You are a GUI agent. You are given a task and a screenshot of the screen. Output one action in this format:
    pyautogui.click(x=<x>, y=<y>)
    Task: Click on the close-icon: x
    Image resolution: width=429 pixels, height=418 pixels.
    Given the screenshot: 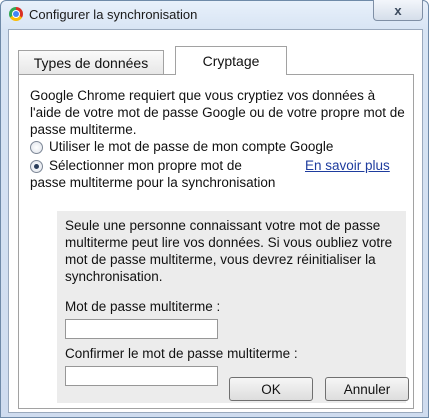 What is the action you would take?
    pyautogui.click(x=398, y=10)
    